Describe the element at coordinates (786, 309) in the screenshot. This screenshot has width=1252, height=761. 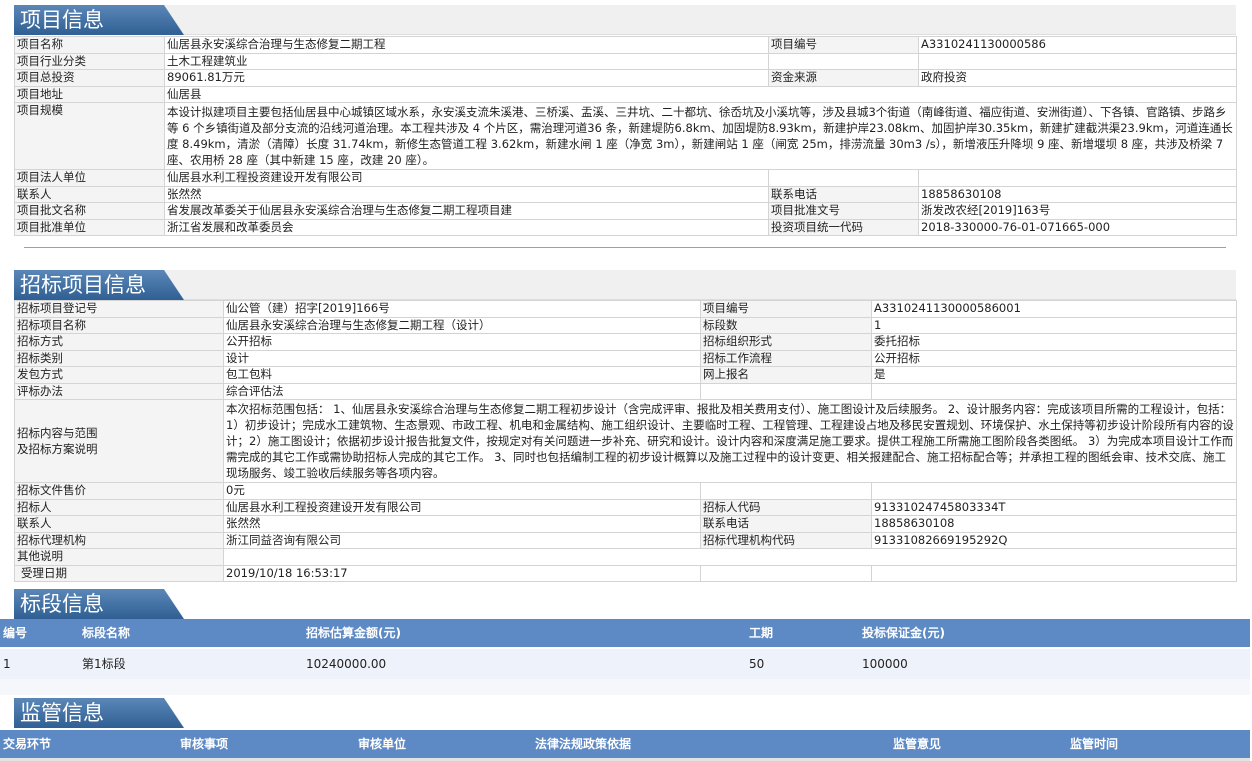
I see `tender-project-code-label: 项目编号` at that location.